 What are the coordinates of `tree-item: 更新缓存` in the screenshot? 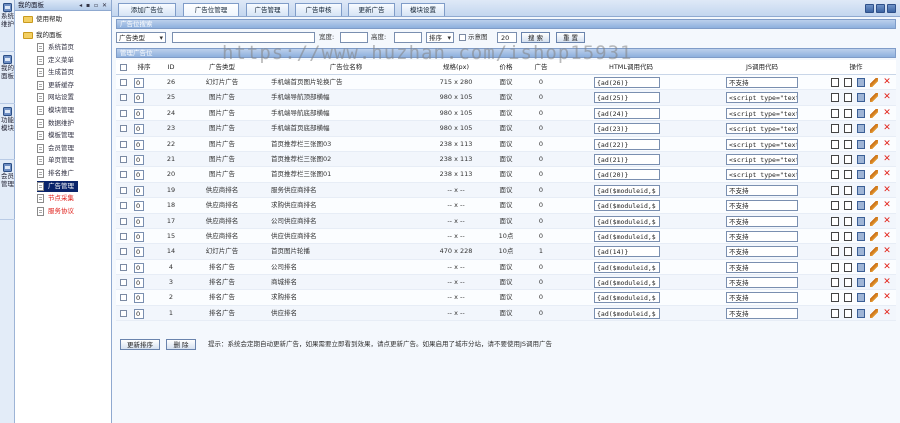 It's located at (57, 85).